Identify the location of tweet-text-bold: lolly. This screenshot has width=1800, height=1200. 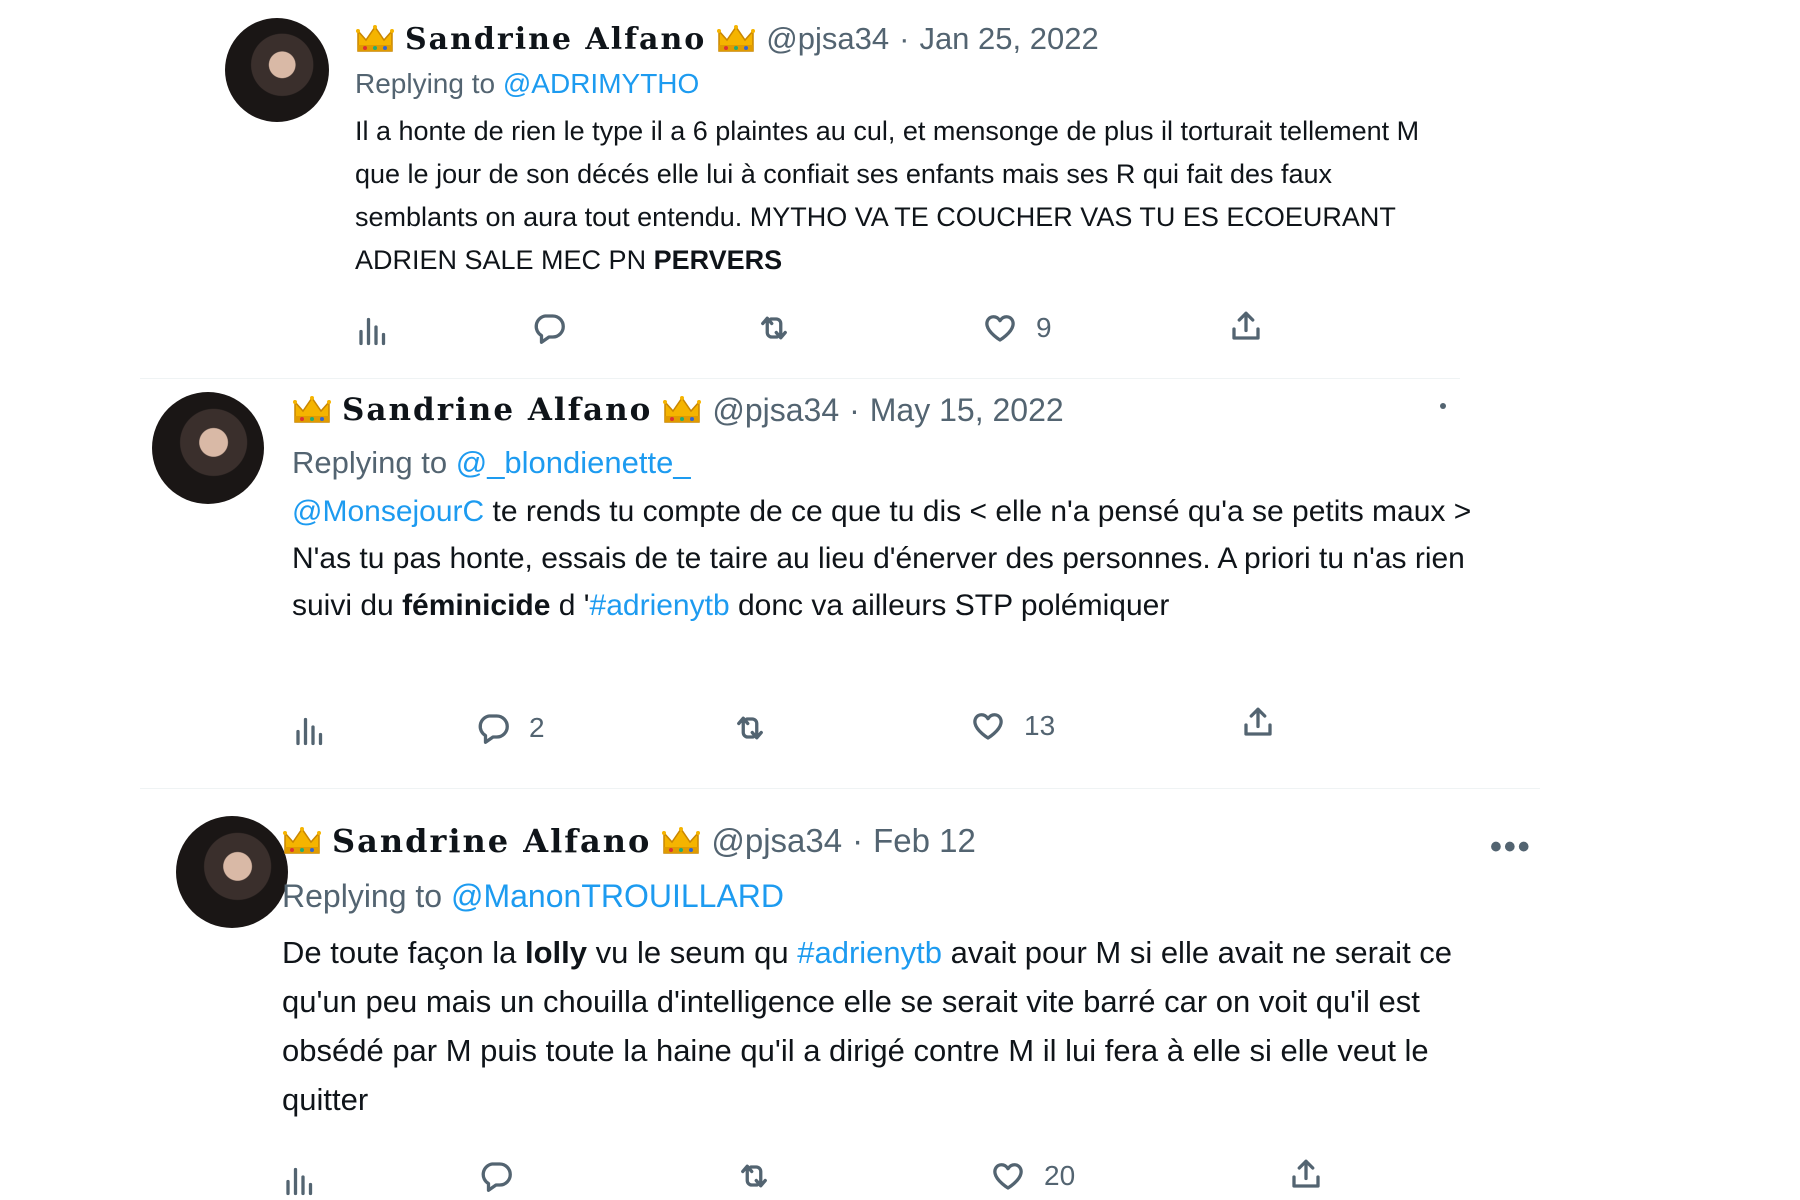
(556, 952).